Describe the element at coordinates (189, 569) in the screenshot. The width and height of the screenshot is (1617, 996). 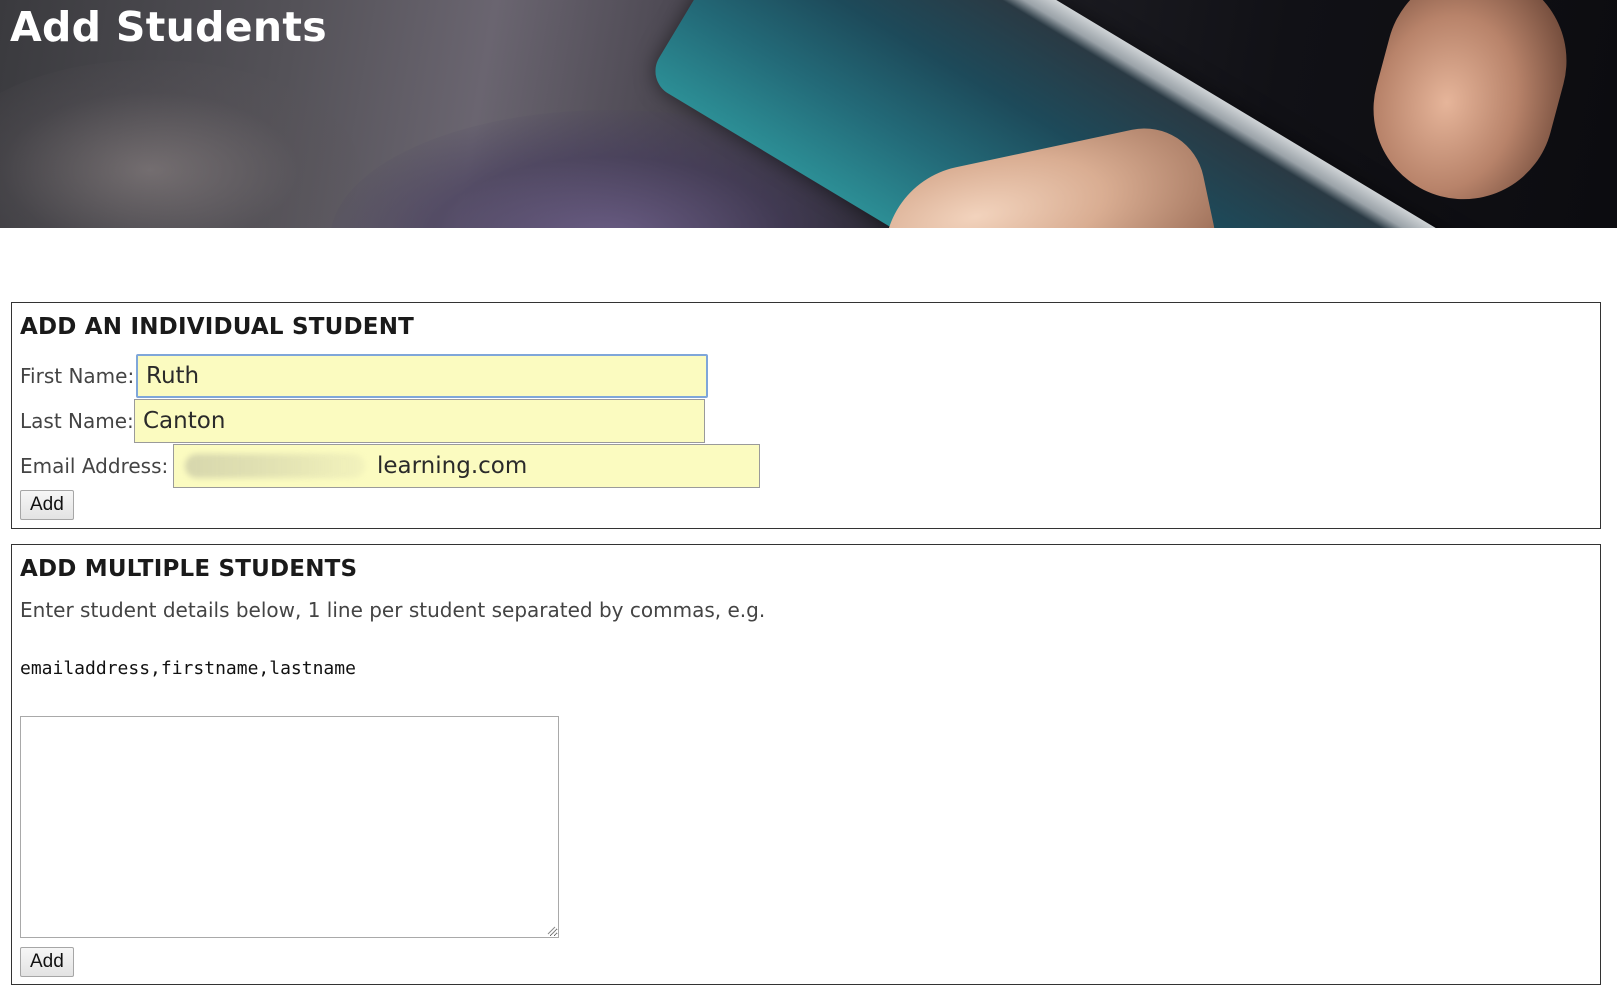
I see `multiple-students-heading: ADD MULTIPLE STUDENTS` at that location.